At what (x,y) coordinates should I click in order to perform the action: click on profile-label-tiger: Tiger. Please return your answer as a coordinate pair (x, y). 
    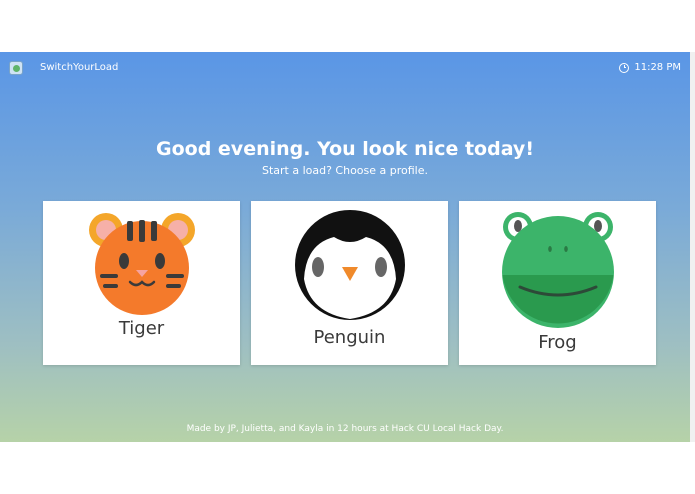
    Looking at the image, I should click on (141, 328).